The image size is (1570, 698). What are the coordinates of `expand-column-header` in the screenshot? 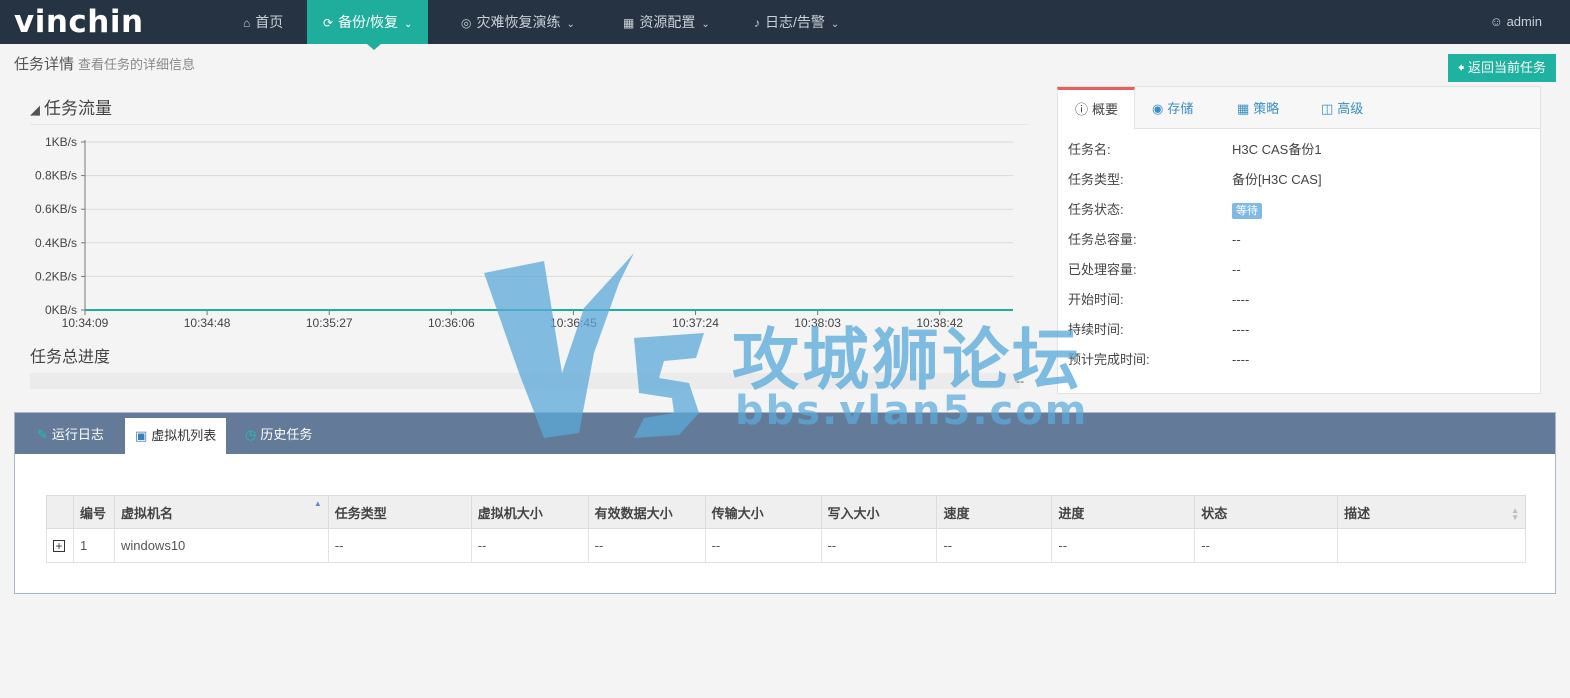 It's located at (60, 512).